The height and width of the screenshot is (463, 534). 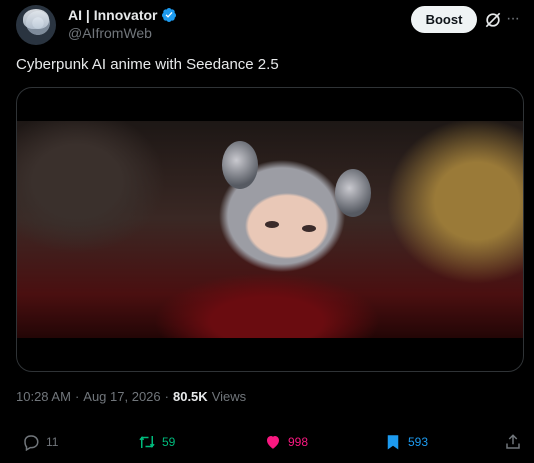 I want to click on share-button, so click(x=513, y=442).